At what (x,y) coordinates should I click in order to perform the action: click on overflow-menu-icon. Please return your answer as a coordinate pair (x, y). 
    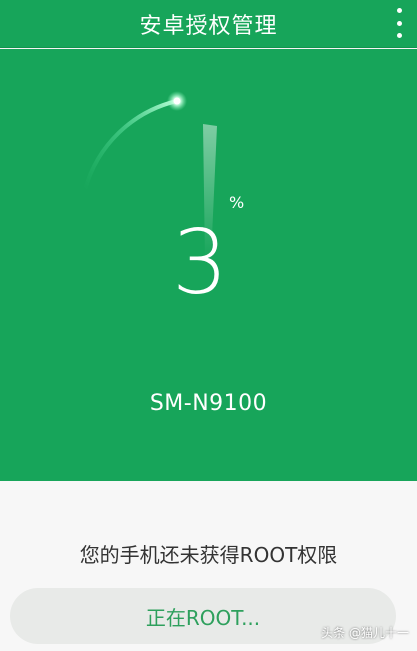
    Looking at the image, I should click on (399, 23).